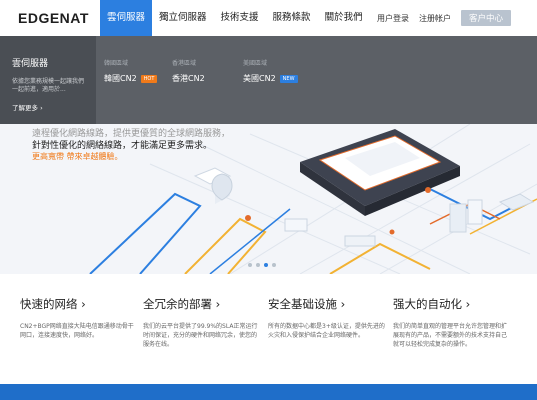 Image resolution: width=537 pixels, height=400 pixels. Describe the element at coordinates (393, 18) in the screenshot. I see `login-link: 用户登录` at that location.